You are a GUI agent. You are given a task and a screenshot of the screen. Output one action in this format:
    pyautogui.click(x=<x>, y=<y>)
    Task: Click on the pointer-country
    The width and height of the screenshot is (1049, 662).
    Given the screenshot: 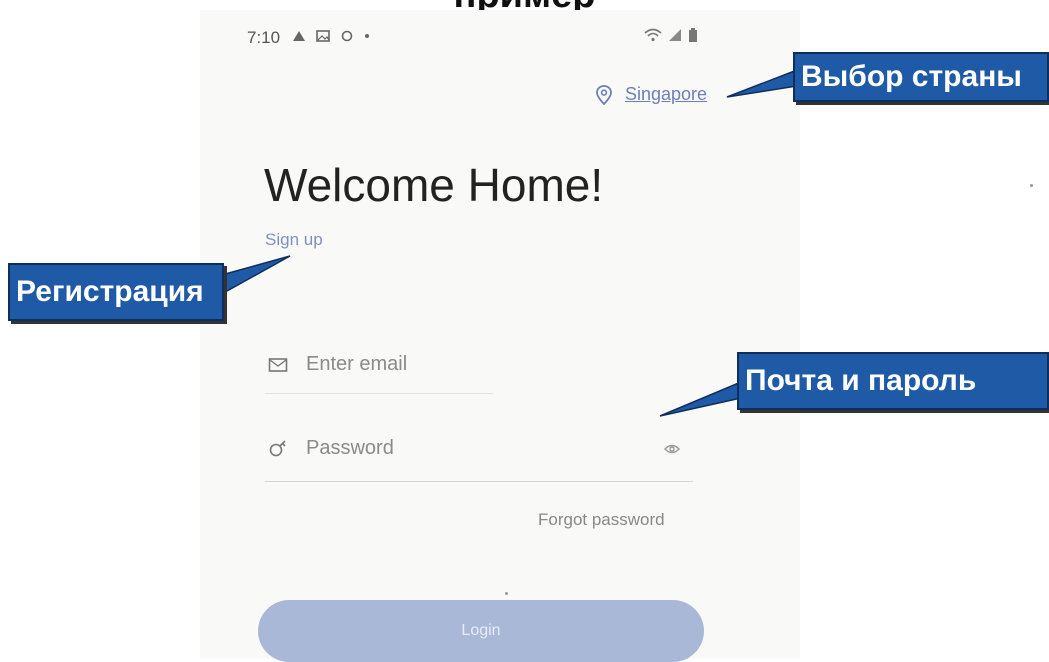 What is the action you would take?
    pyautogui.click(x=762, y=83)
    